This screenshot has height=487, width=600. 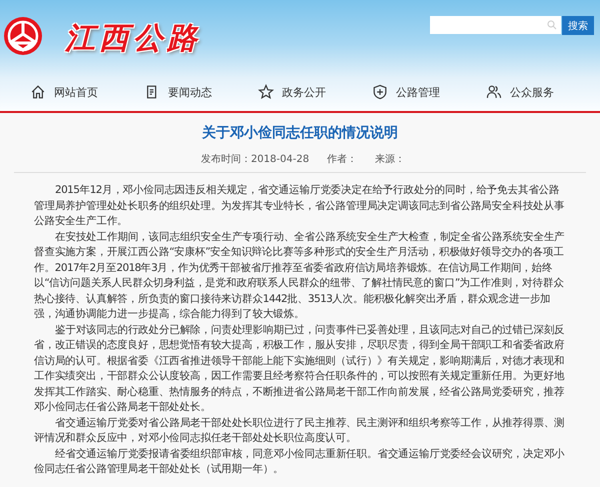 I want to click on search-field, so click(x=495, y=25).